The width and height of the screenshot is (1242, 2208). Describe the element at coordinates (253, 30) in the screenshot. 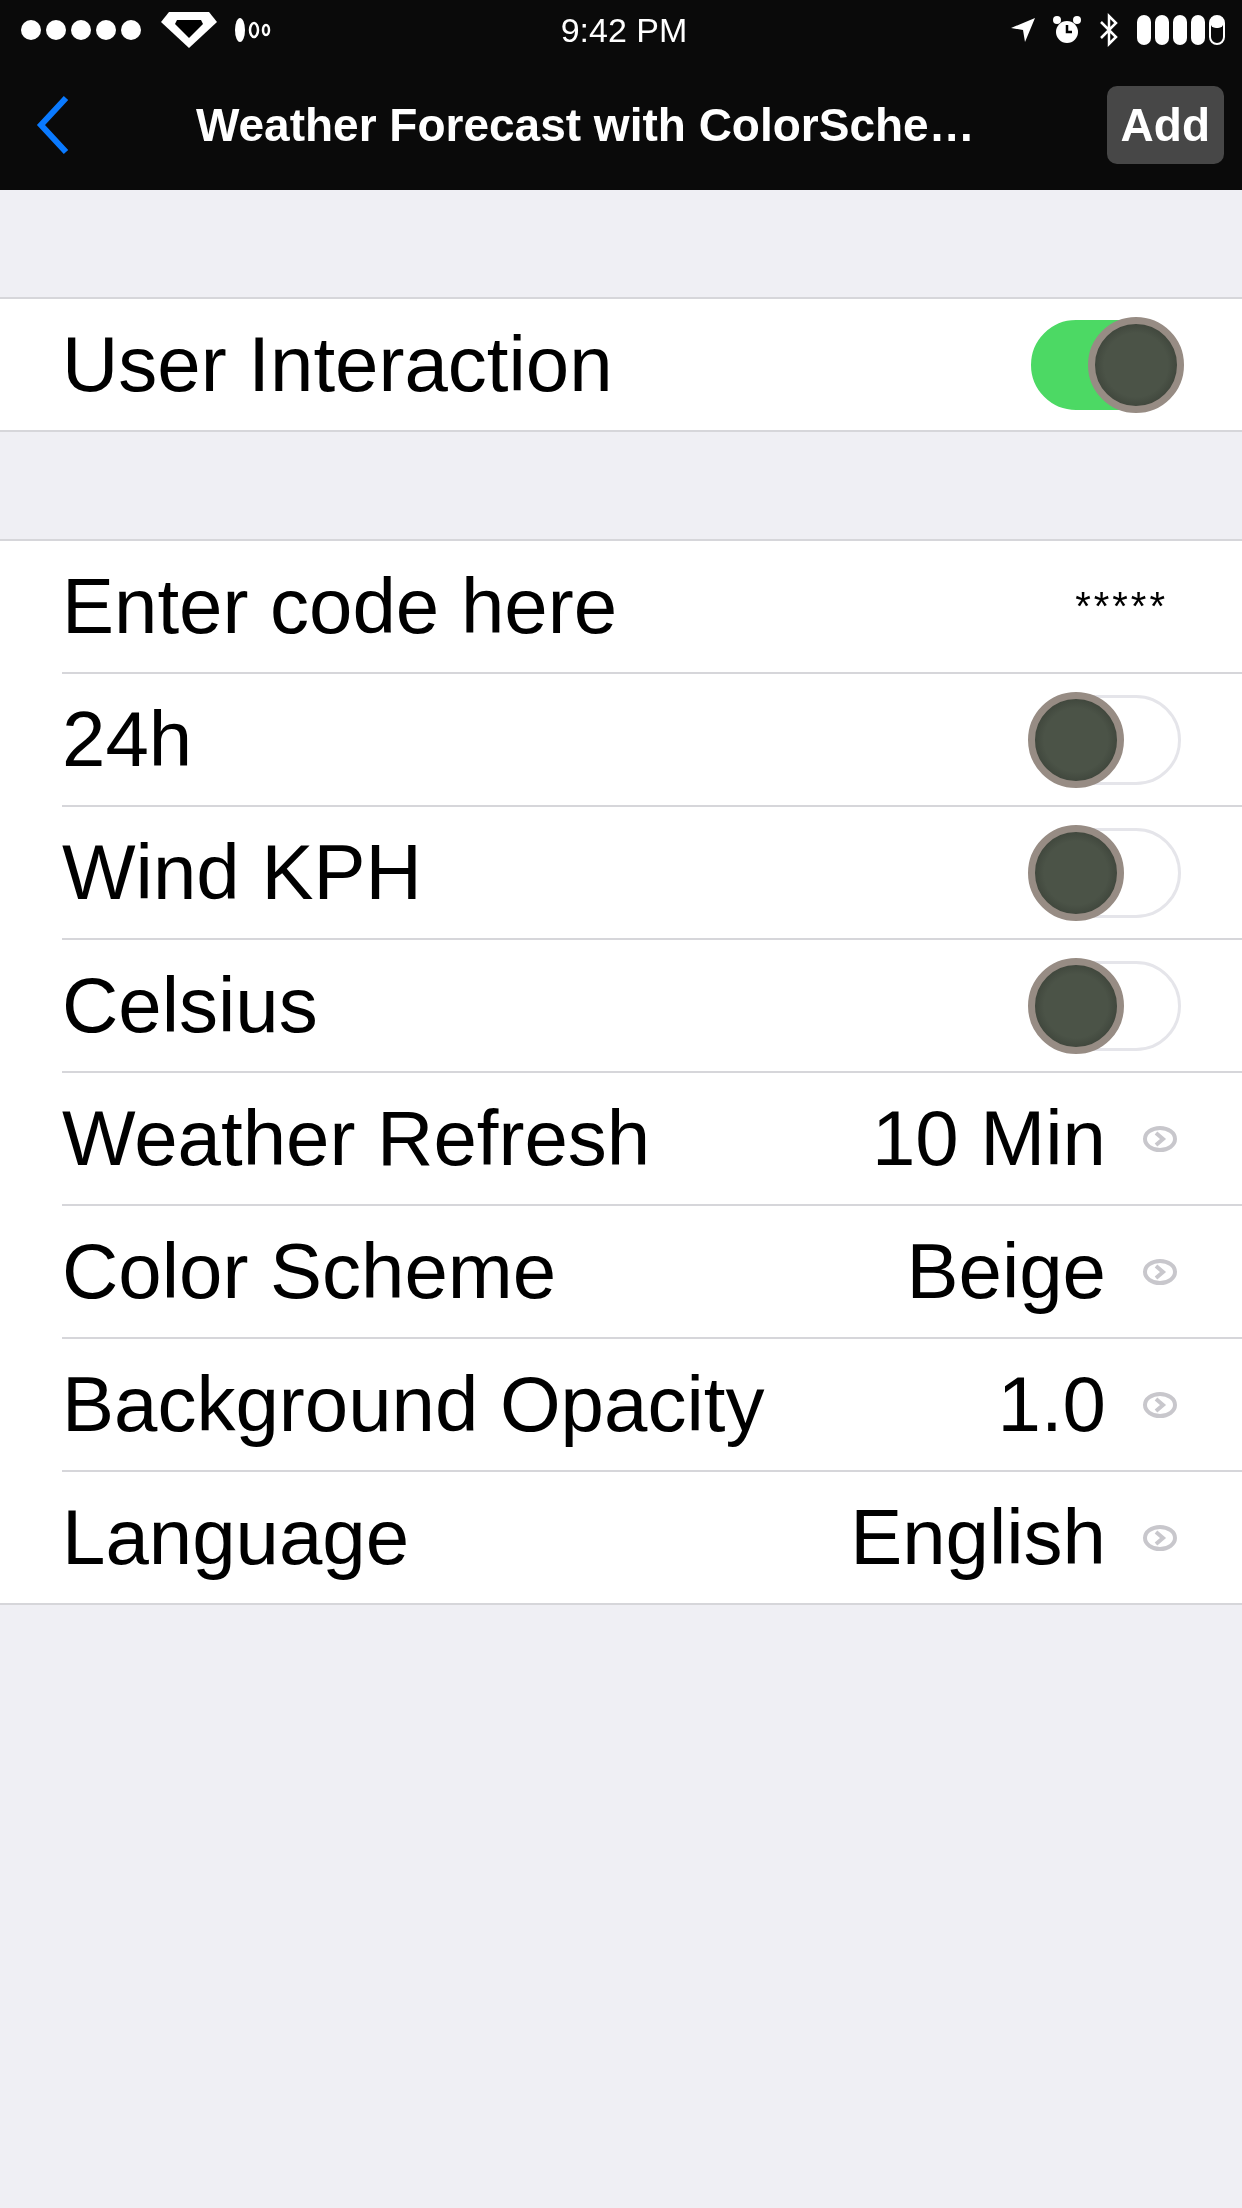

I see `ovals-icon` at that location.